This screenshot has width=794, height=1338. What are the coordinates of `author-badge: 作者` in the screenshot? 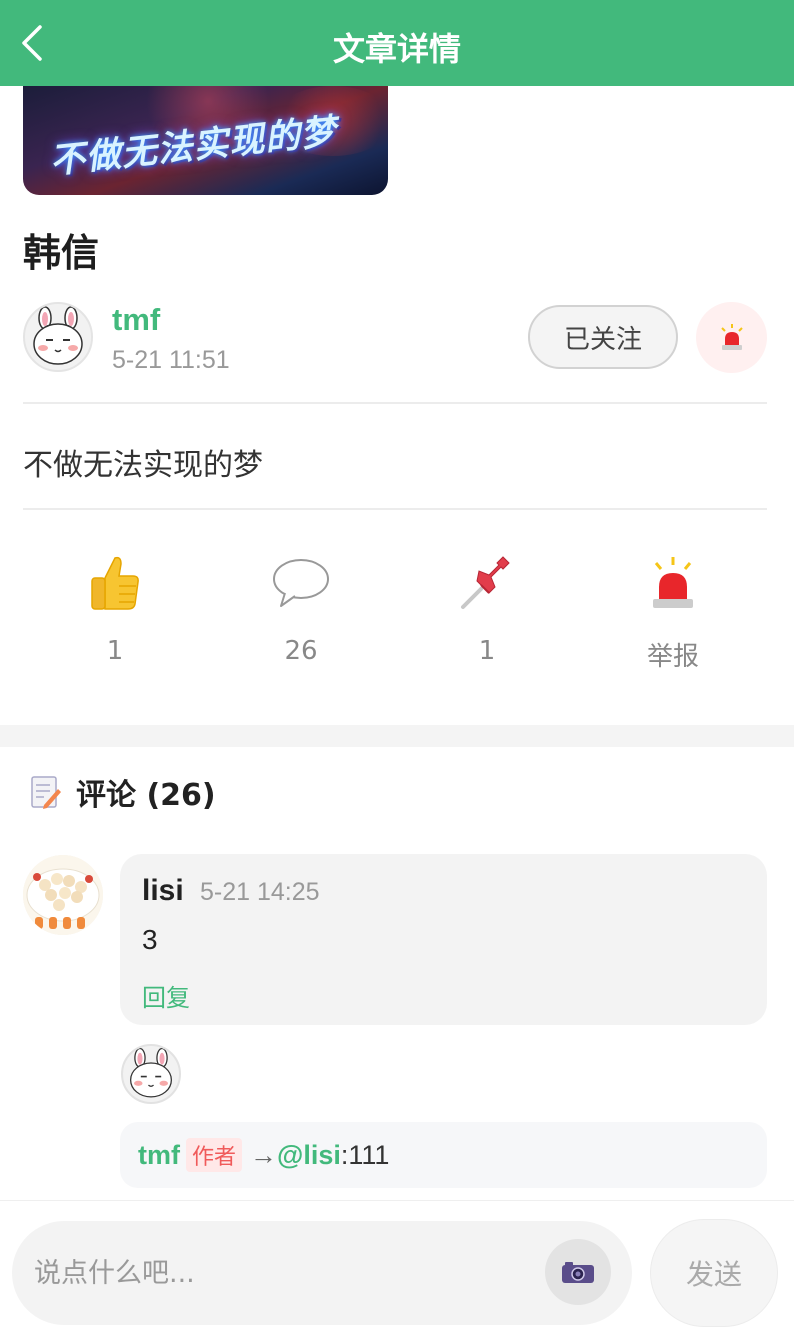 It's located at (214, 1155).